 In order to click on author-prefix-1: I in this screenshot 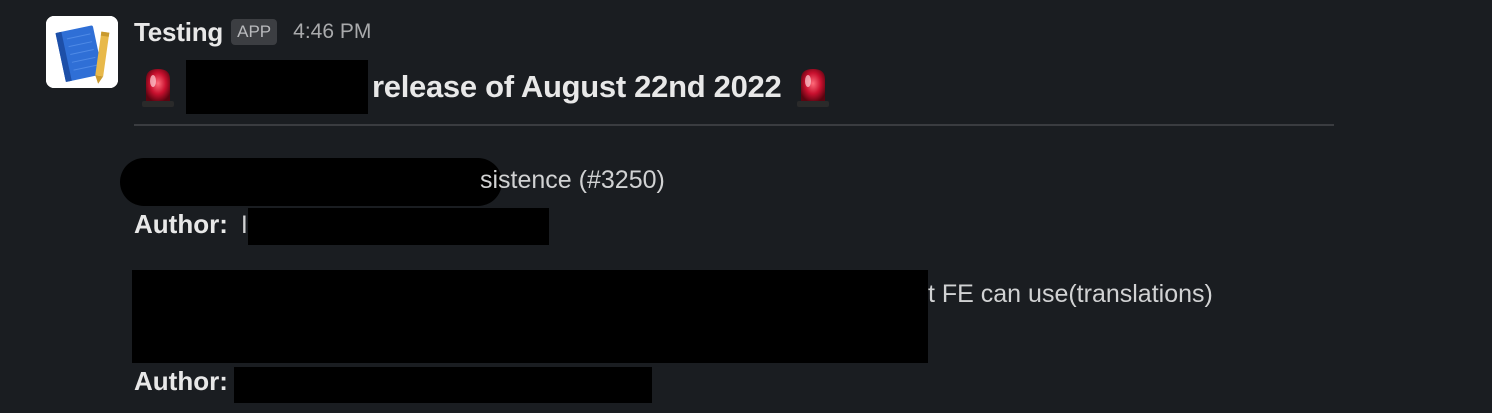, I will do `click(244, 225)`.